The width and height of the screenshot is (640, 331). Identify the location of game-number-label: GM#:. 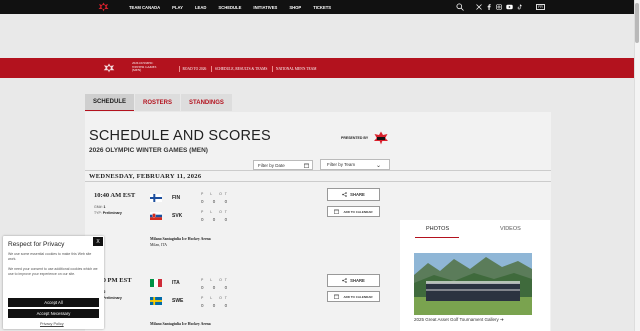
(98, 207).